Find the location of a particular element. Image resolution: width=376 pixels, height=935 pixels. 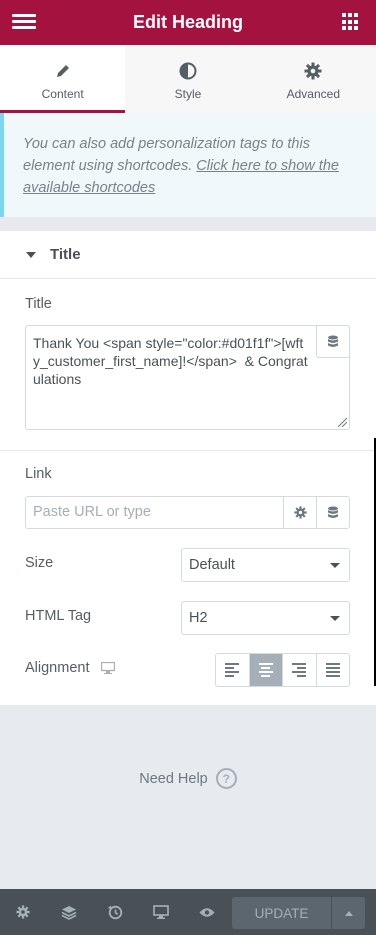

alignment-control is located at coordinates (282, 670).